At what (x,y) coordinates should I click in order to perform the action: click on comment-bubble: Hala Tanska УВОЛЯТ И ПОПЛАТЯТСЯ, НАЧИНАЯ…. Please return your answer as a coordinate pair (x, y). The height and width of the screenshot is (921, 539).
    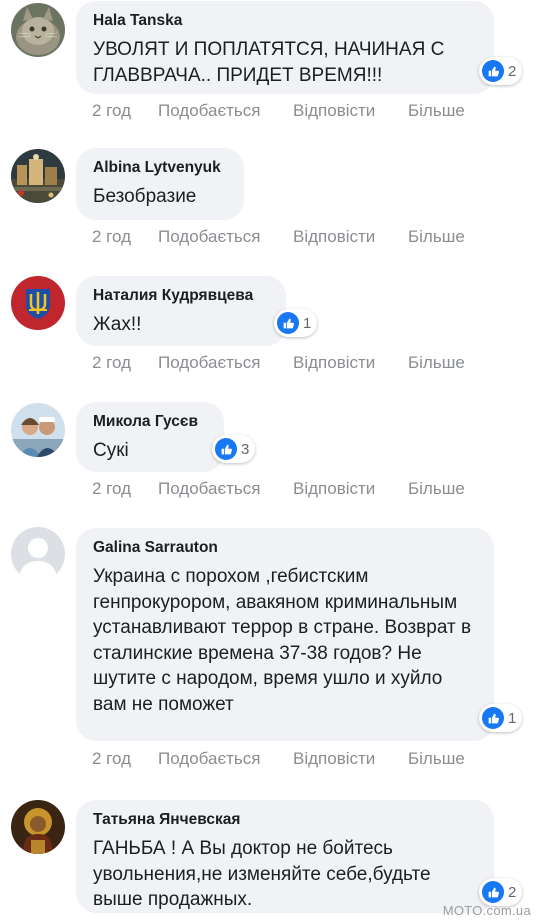
    Looking at the image, I should click on (285, 47).